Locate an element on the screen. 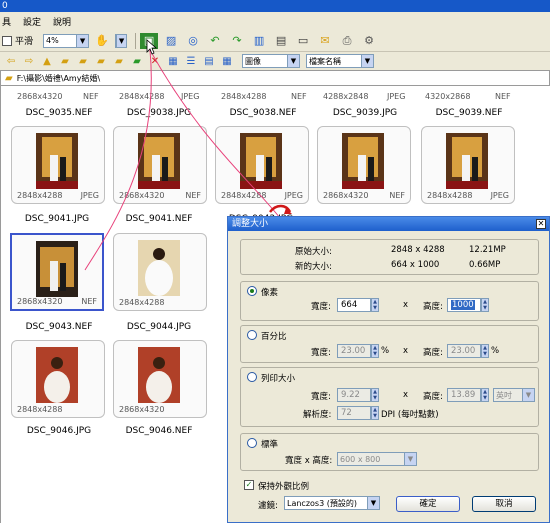 This screenshot has width=550, height=523. file-name: DSC_9046.NEF is located at coordinates (159, 431).